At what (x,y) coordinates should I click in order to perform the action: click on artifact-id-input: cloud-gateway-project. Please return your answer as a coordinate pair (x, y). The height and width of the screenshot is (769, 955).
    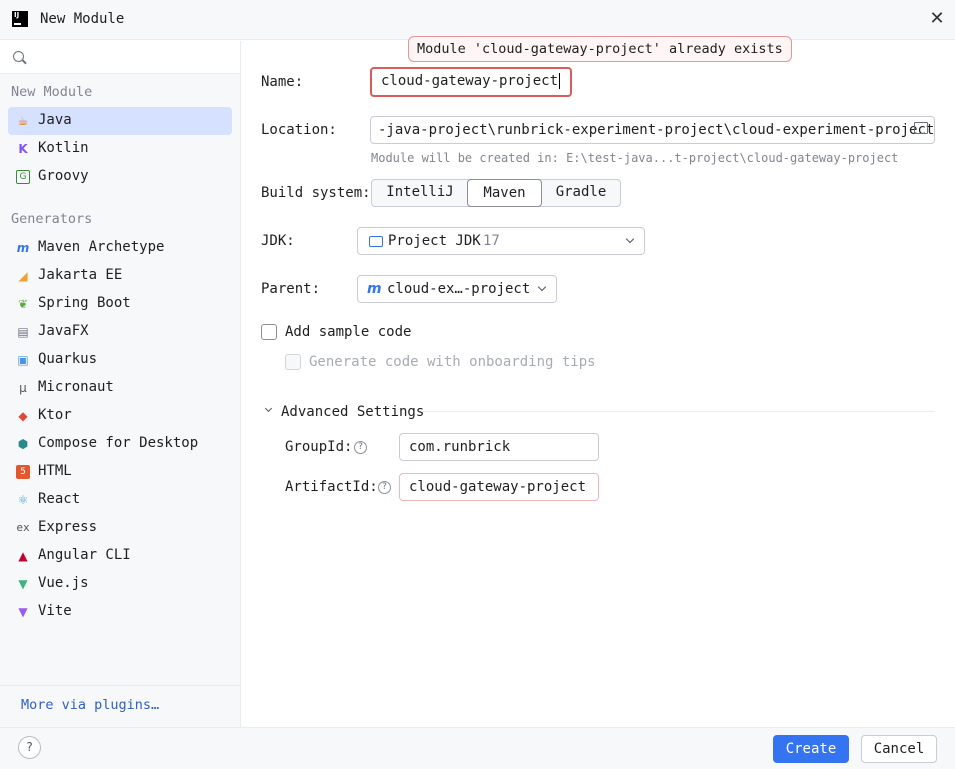
    Looking at the image, I should click on (499, 487).